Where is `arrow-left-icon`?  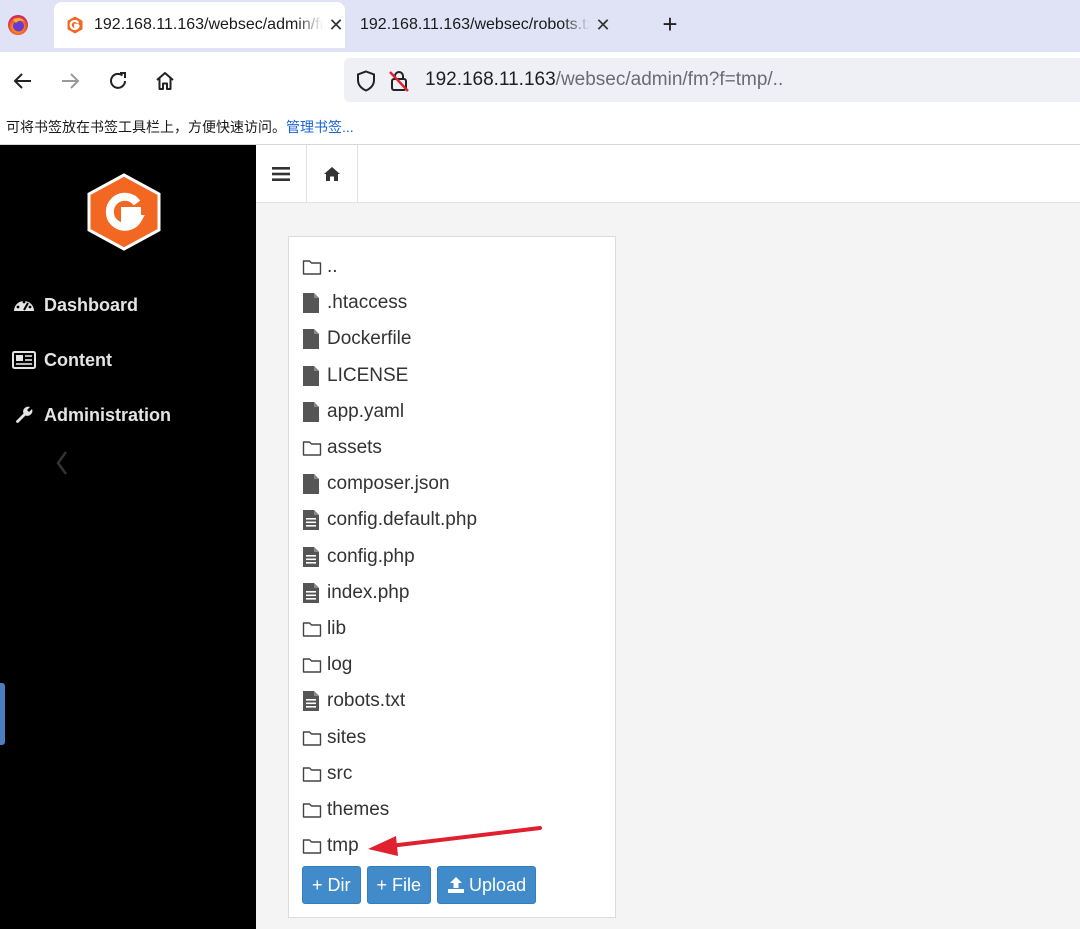
arrow-left-icon is located at coordinates (22, 81).